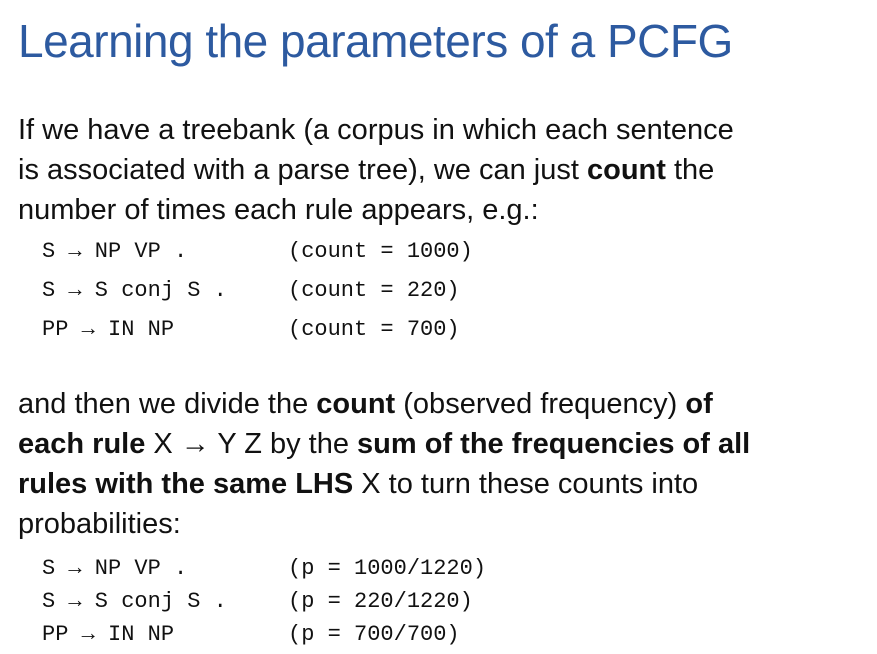 The width and height of the screenshot is (877, 654). What do you see at coordinates (257, 251) in the screenshot?
I see `rule-count-row: S → NP VP . (count = 1000)` at bounding box center [257, 251].